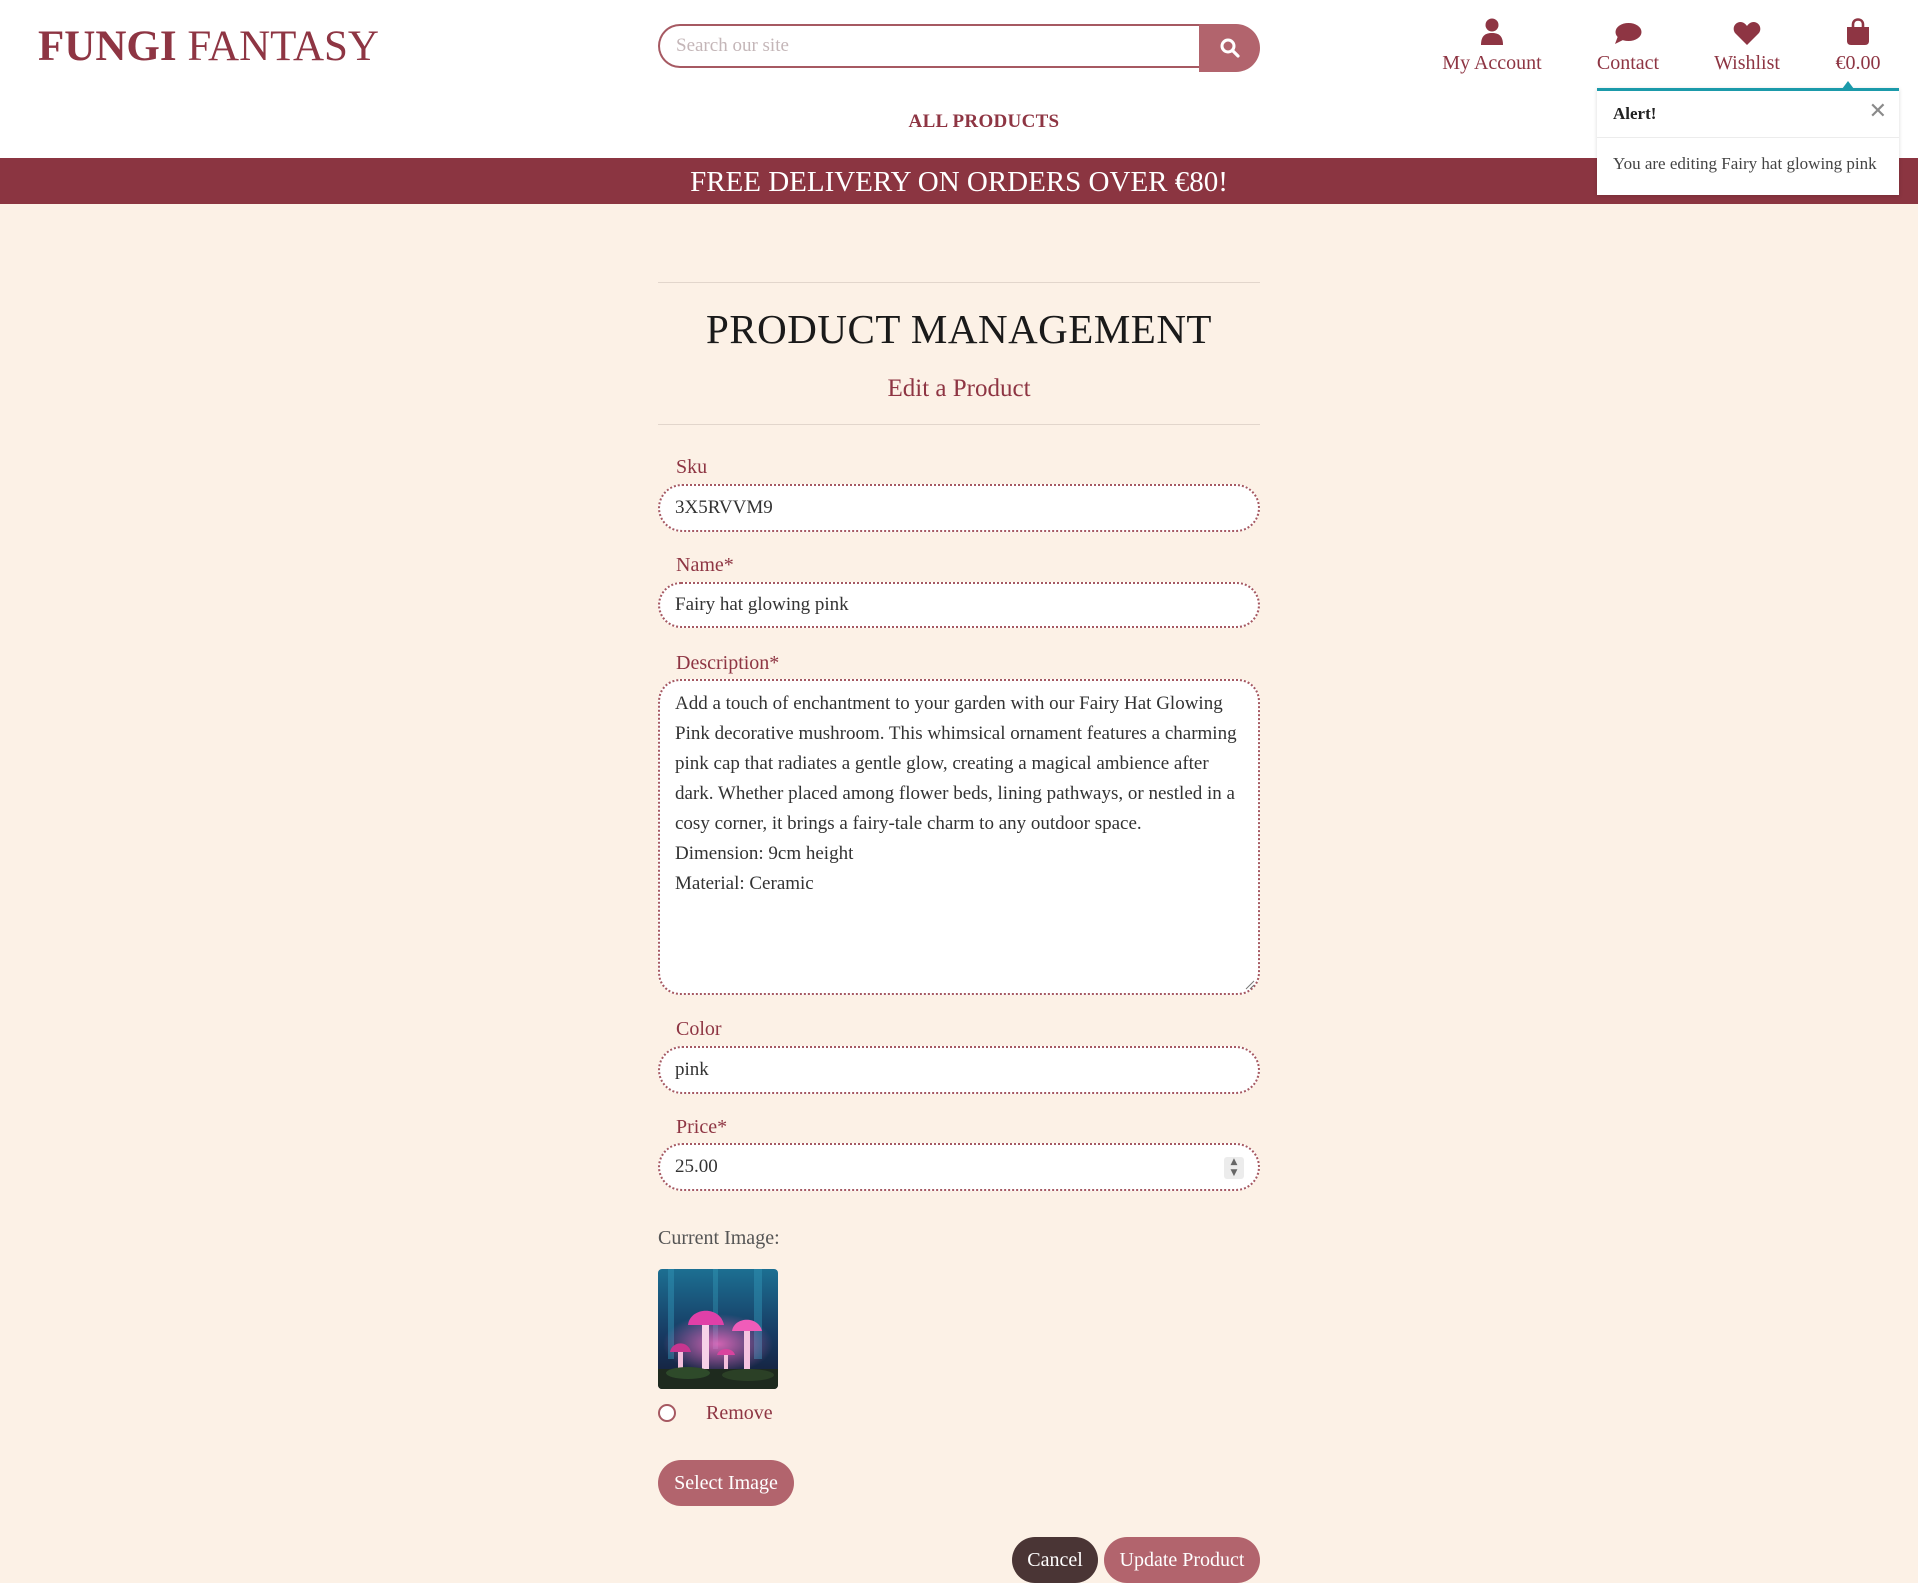 The width and height of the screenshot is (1918, 1583). Describe the element at coordinates (959, 424) in the screenshot. I see `divider-bottom` at that location.